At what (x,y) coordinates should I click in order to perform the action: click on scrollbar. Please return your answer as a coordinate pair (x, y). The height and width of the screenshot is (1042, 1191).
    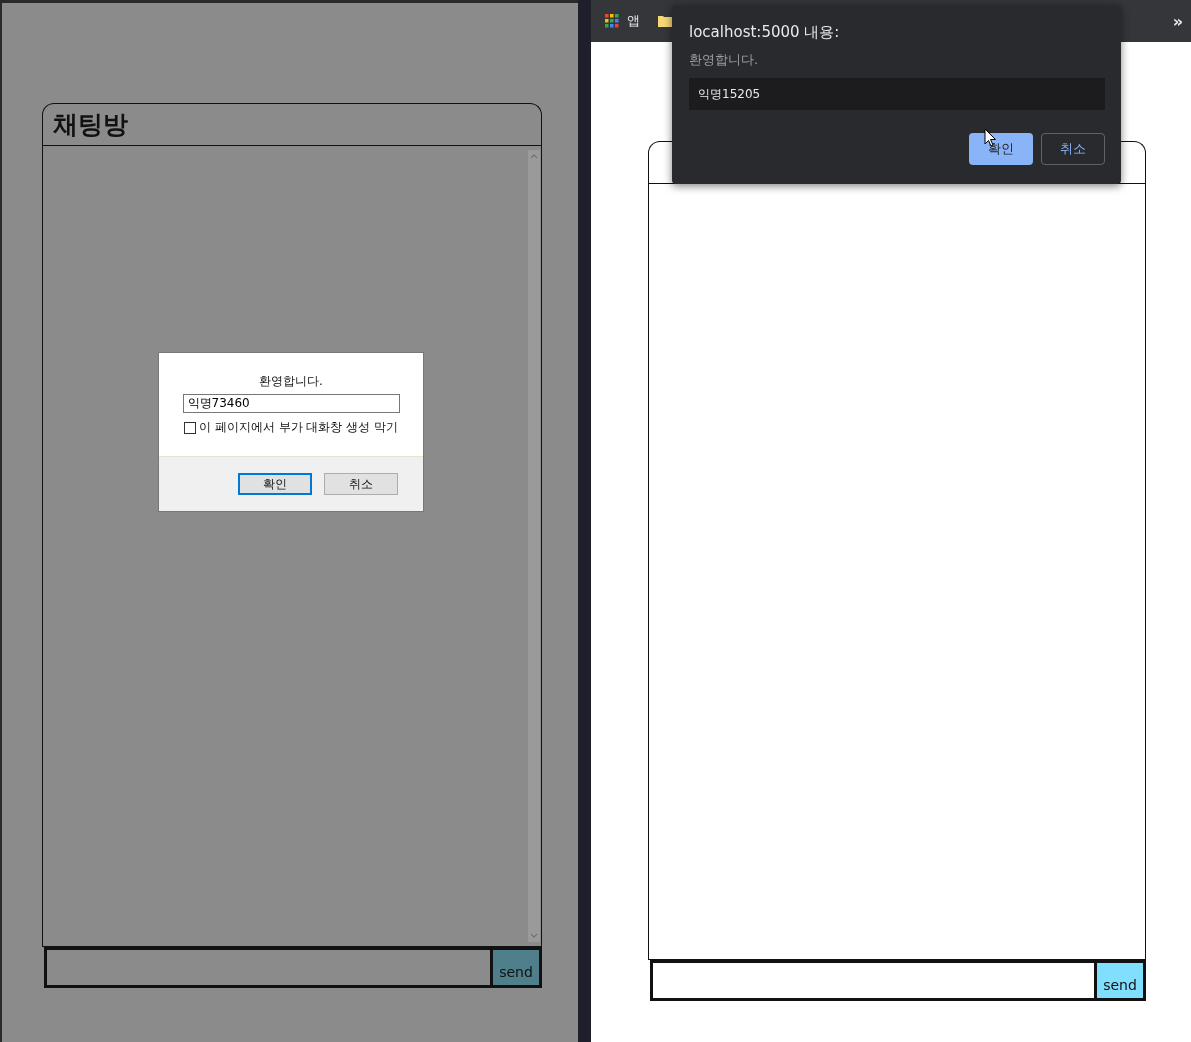
    Looking at the image, I should click on (534, 546).